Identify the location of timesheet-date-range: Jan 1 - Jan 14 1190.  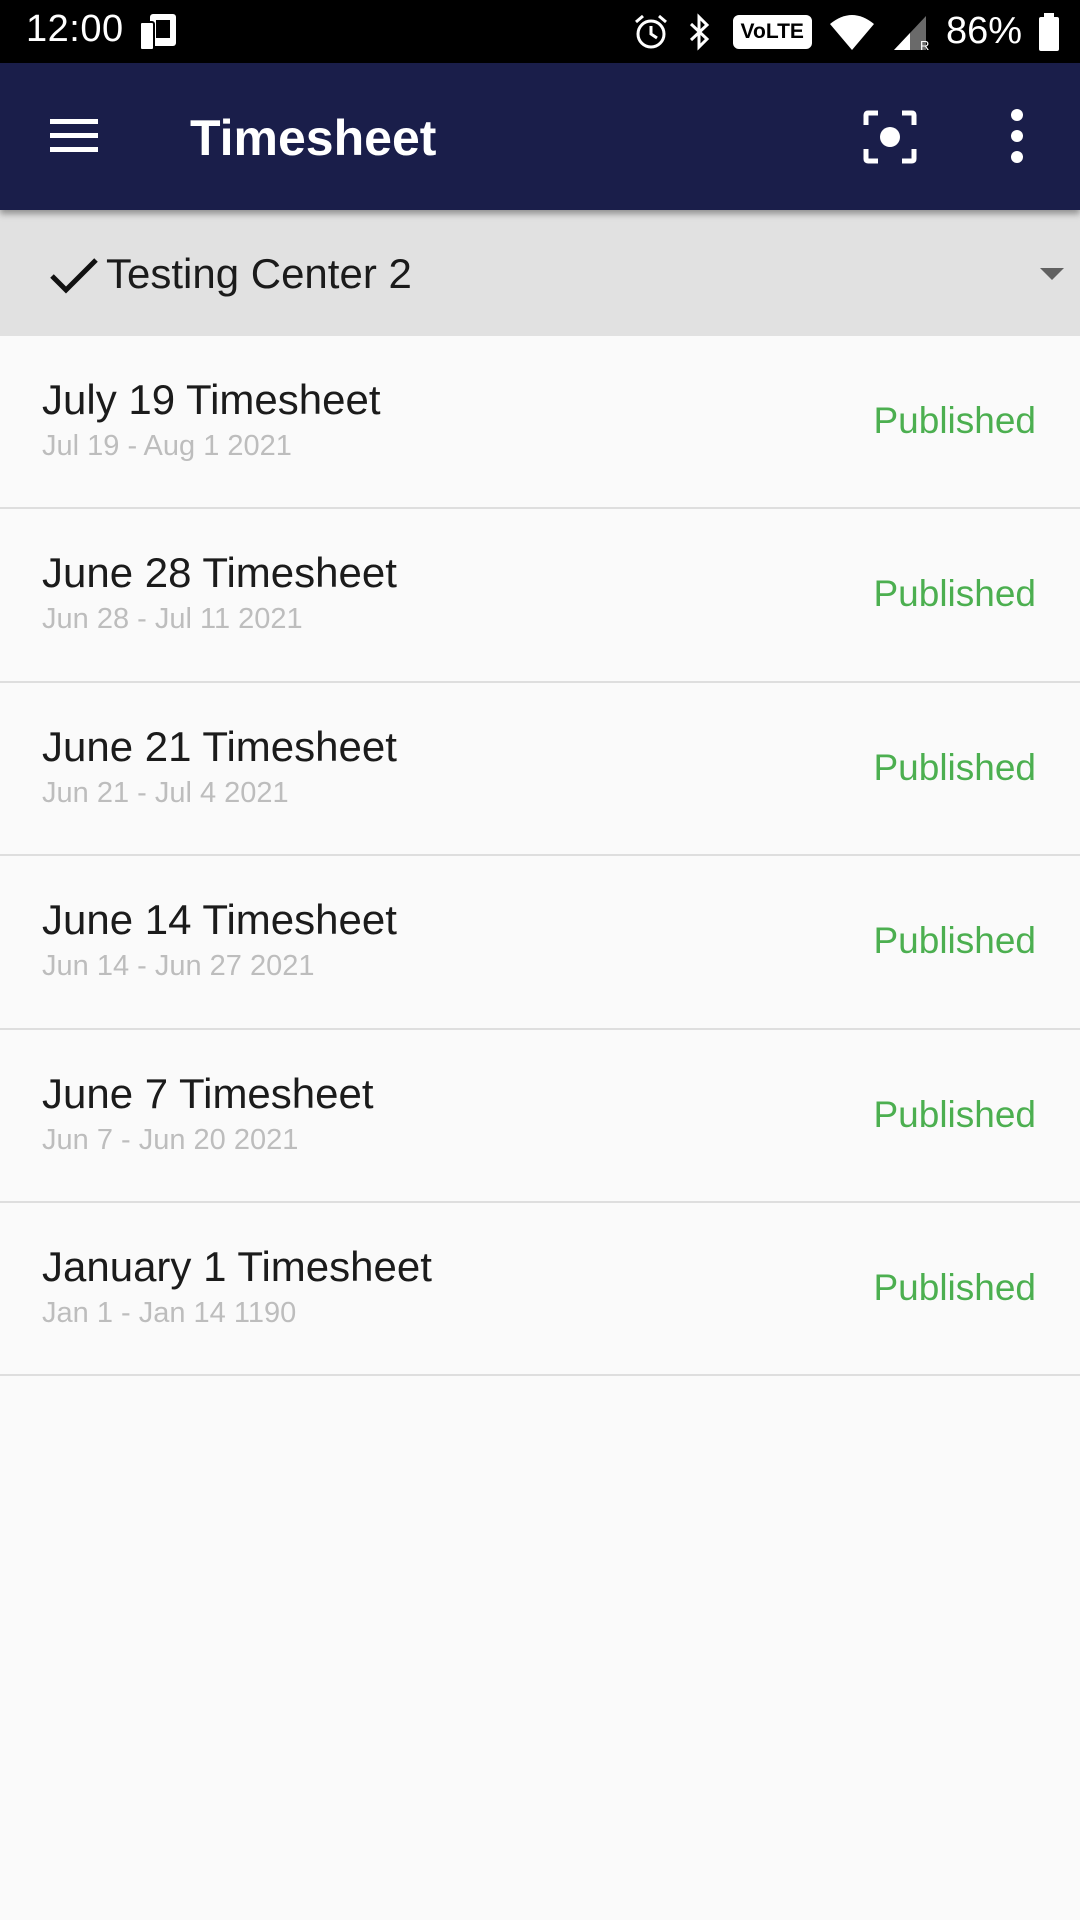
(169, 1312).